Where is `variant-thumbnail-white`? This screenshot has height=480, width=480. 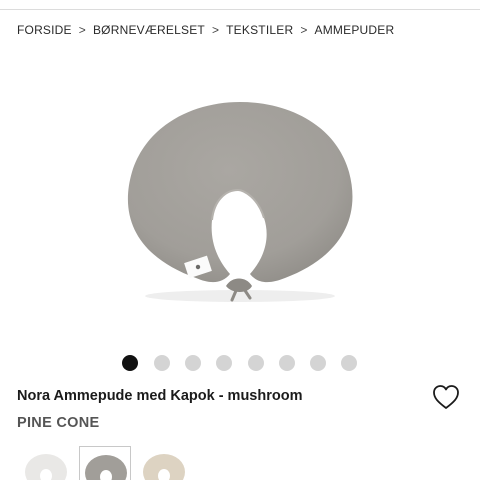
variant-thumbnail-white is located at coordinates (46, 467).